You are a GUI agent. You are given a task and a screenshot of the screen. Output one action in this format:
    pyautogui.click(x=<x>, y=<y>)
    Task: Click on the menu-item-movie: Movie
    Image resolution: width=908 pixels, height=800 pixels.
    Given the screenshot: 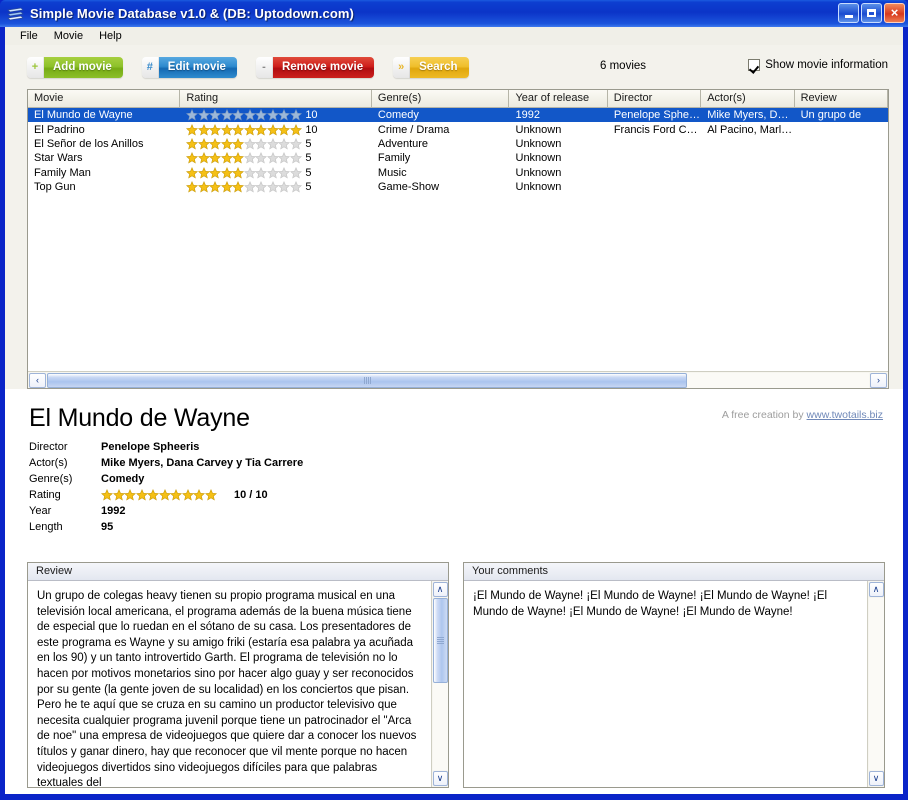 What is the action you would take?
    pyautogui.click(x=68, y=36)
    